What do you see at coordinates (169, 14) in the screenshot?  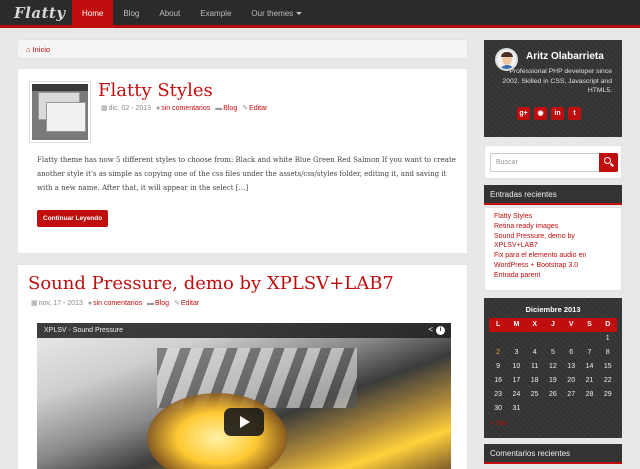 I see `nav-item-about: About` at bounding box center [169, 14].